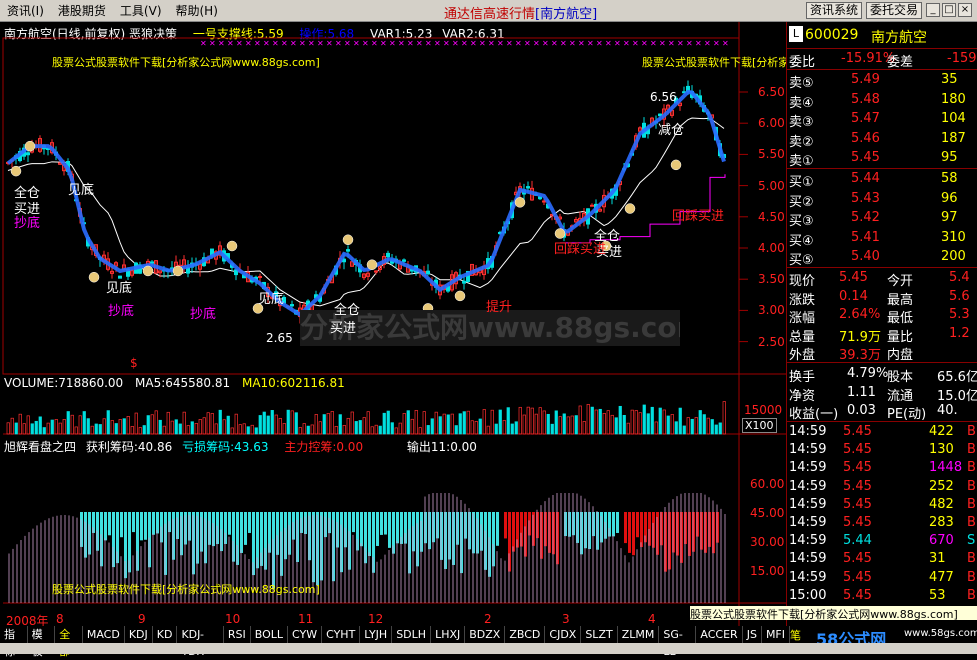  Describe the element at coordinates (865, 178) in the screenshot. I see `buy-price: 5.44` at that location.